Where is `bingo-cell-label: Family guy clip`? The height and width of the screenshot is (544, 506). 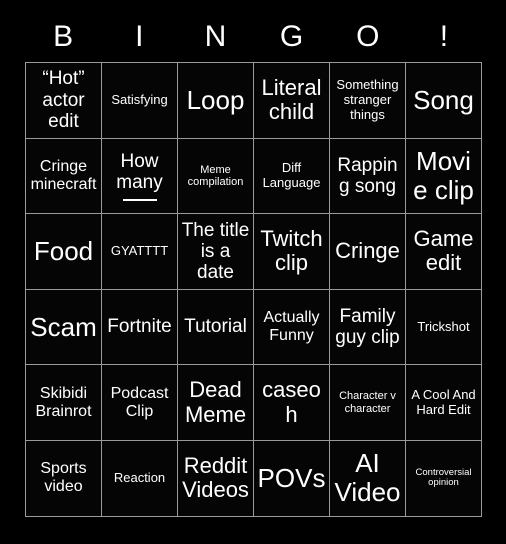
bingo-cell-label: Family guy clip is located at coordinates (367, 327).